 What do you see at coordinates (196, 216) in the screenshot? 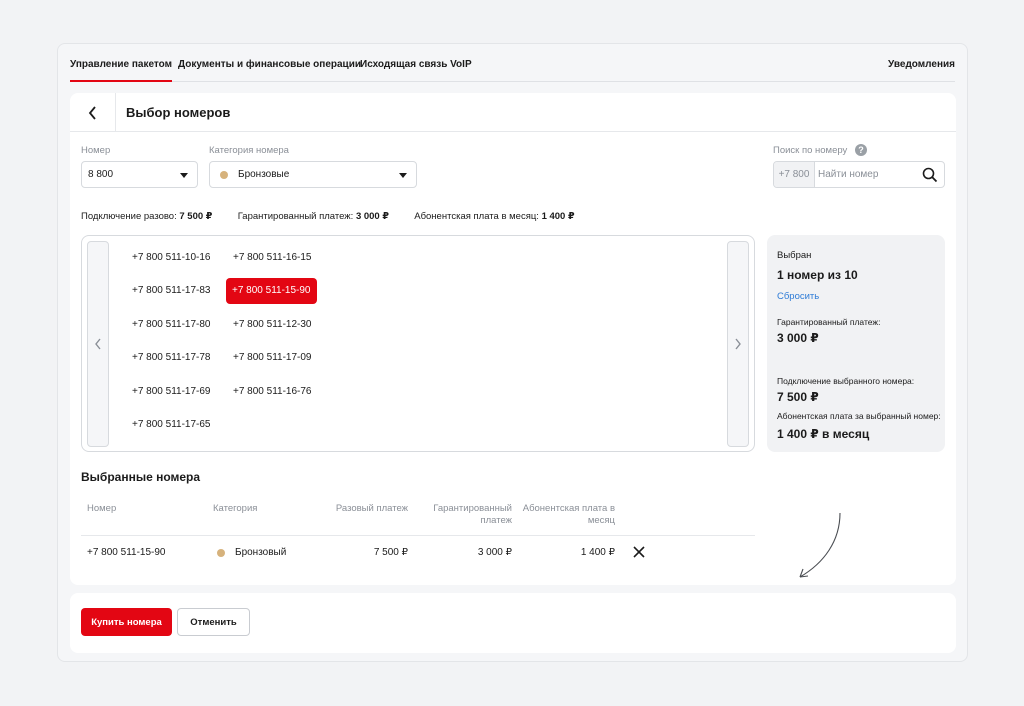
I see `connection-fee-value: 7 500 ₽` at bounding box center [196, 216].